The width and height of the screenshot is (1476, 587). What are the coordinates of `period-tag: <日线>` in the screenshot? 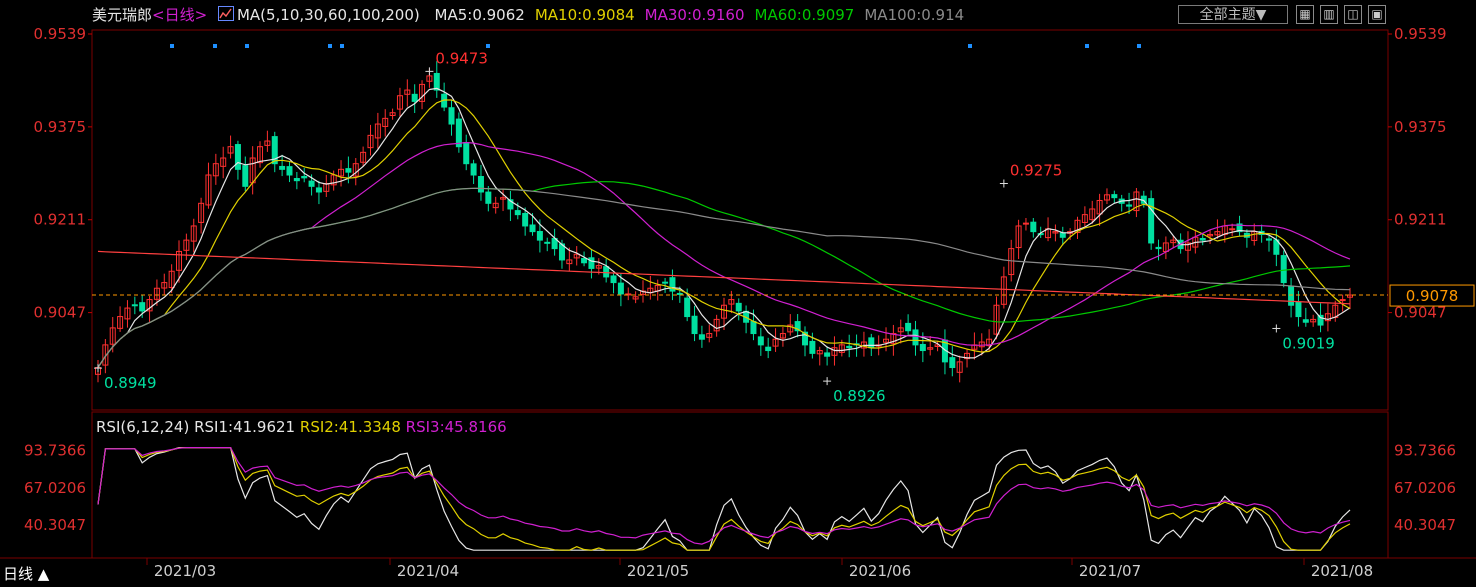 It's located at (179, 15).